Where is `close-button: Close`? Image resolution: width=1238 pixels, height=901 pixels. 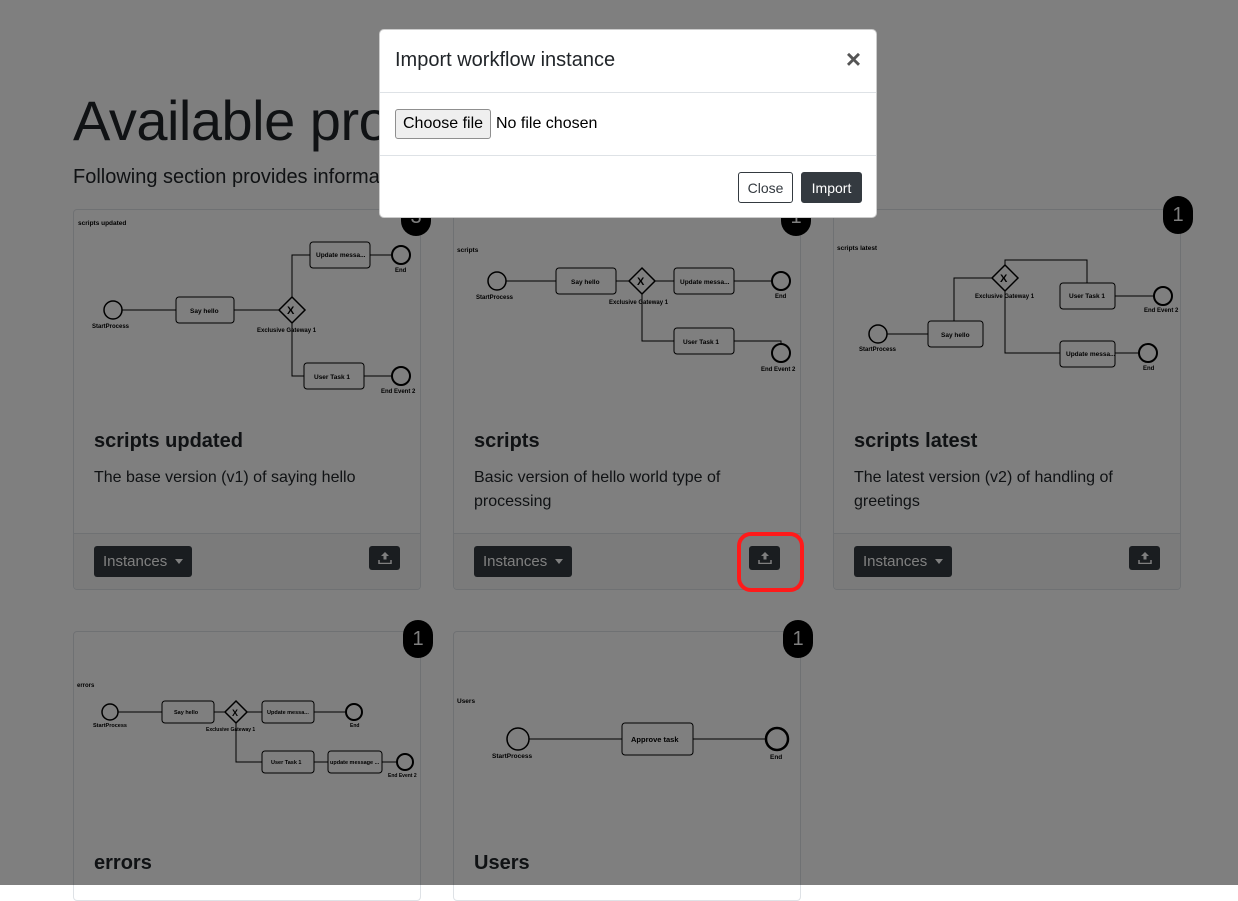 close-button: Close is located at coordinates (765, 187).